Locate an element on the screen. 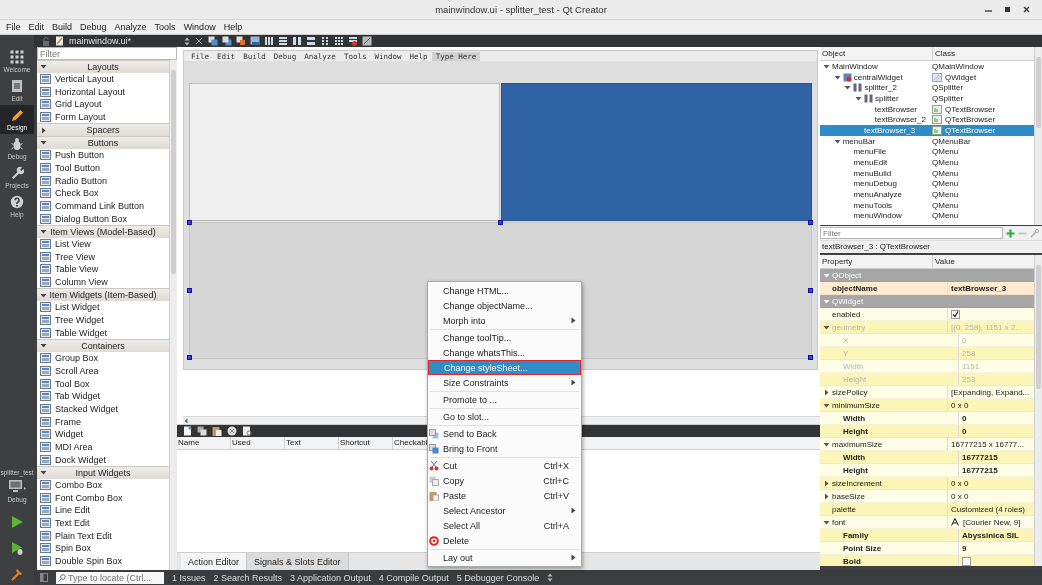  sidebar-toggle-icon is located at coordinates (44, 577).